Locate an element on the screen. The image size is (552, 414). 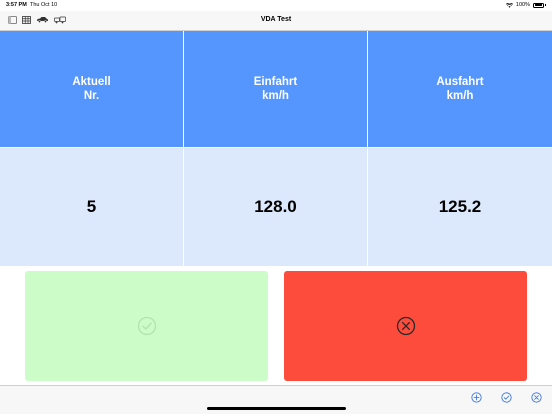
toolbar-checkmark-circle-icon is located at coordinates (506, 396).